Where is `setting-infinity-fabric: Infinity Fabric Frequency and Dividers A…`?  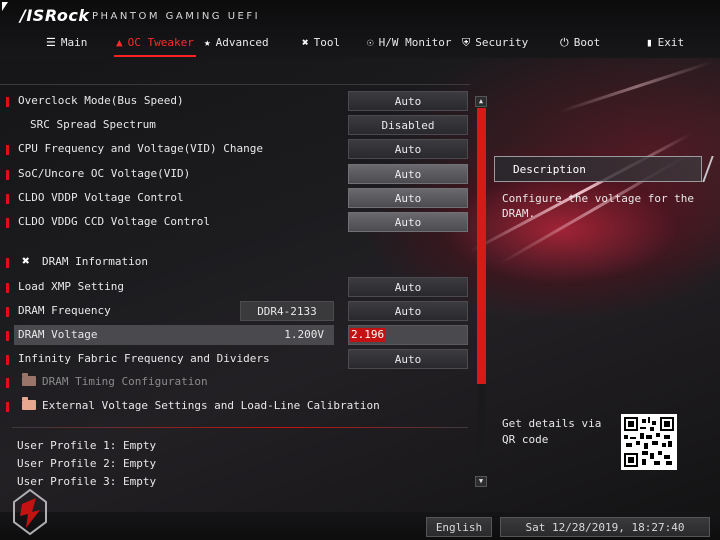 setting-infinity-fabric: Infinity Fabric Frequency and Dividers A… is located at coordinates (235, 360).